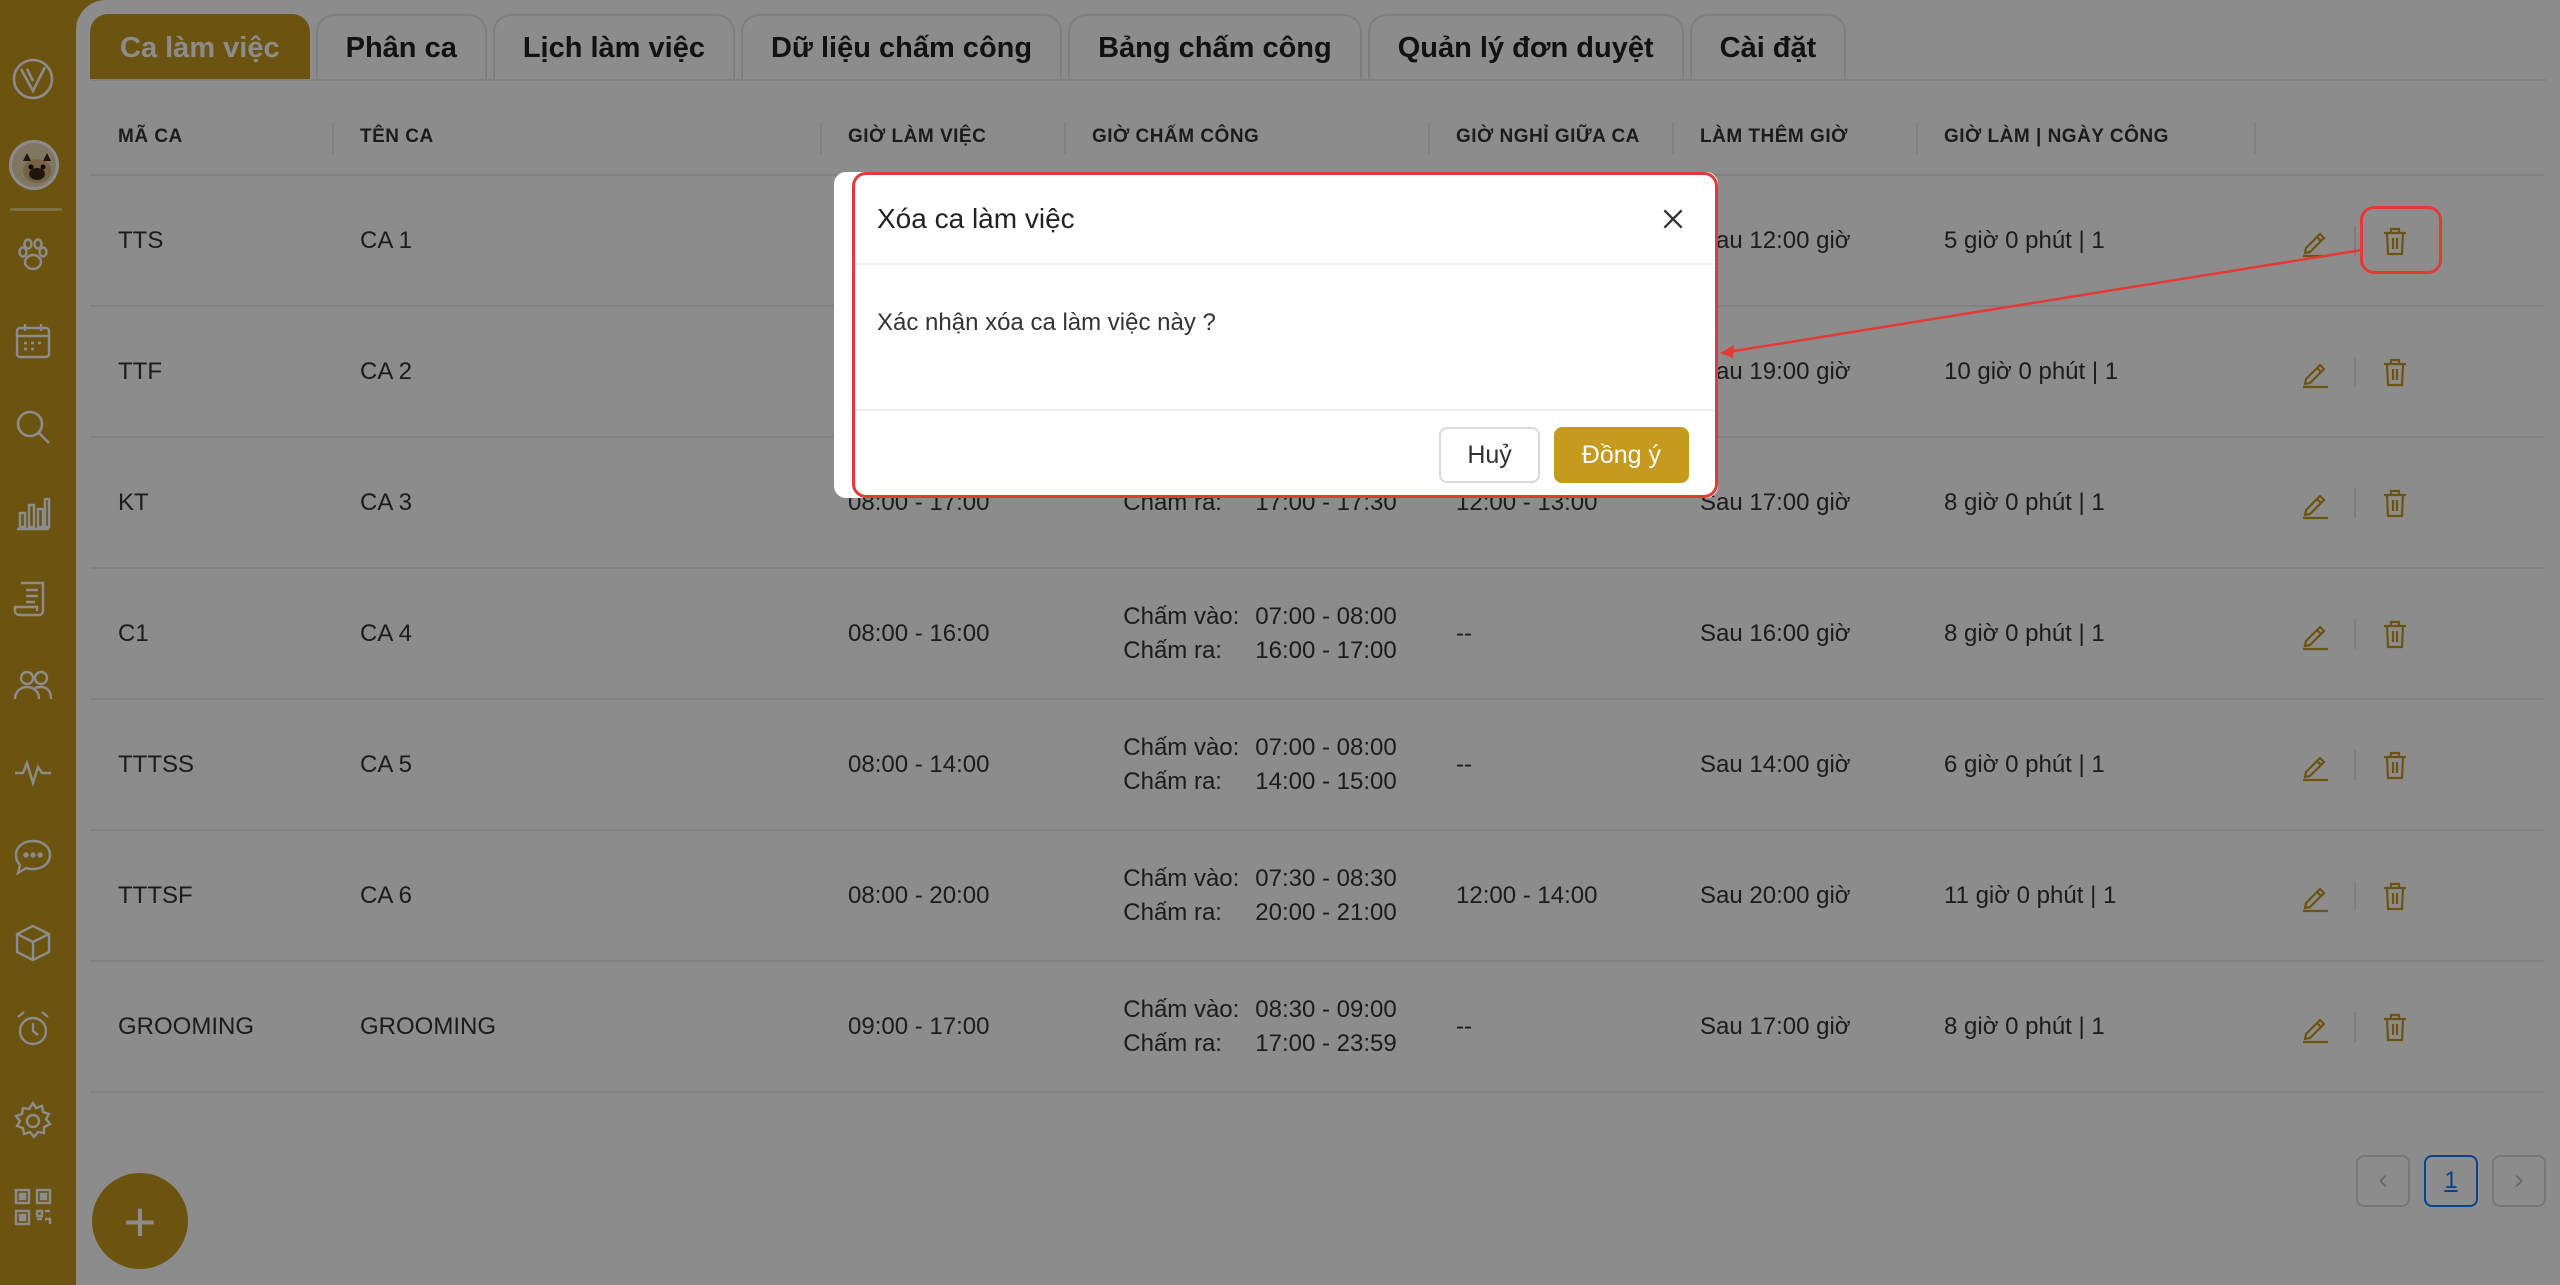  I want to click on cancel-button: Huỷ, so click(1489, 455).